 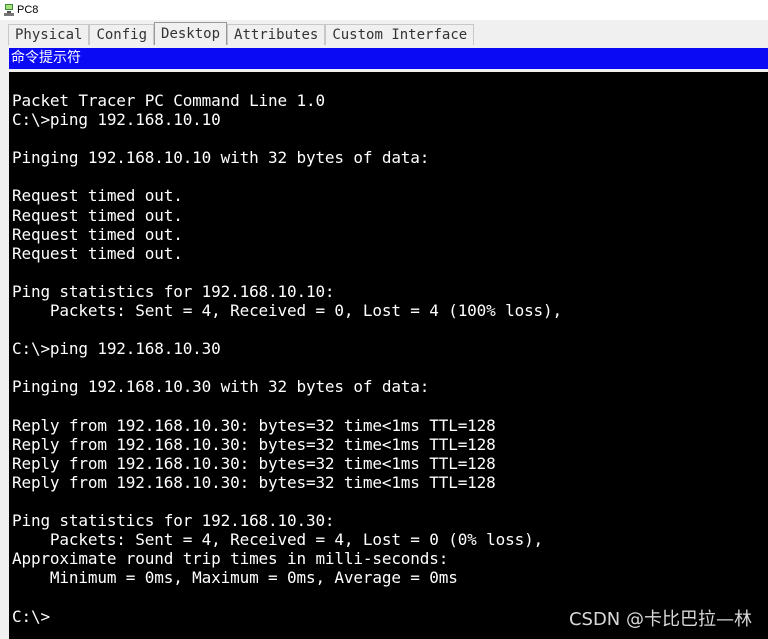 What do you see at coordinates (400, 34) in the screenshot?
I see `tab-custom-interface: Custom Interface` at bounding box center [400, 34].